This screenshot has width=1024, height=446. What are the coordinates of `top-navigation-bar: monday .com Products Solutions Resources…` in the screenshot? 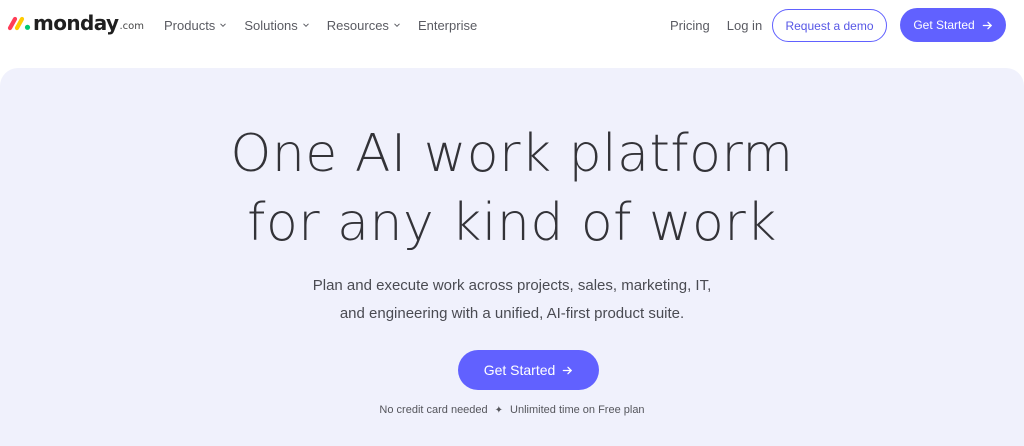 It's located at (512, 33).